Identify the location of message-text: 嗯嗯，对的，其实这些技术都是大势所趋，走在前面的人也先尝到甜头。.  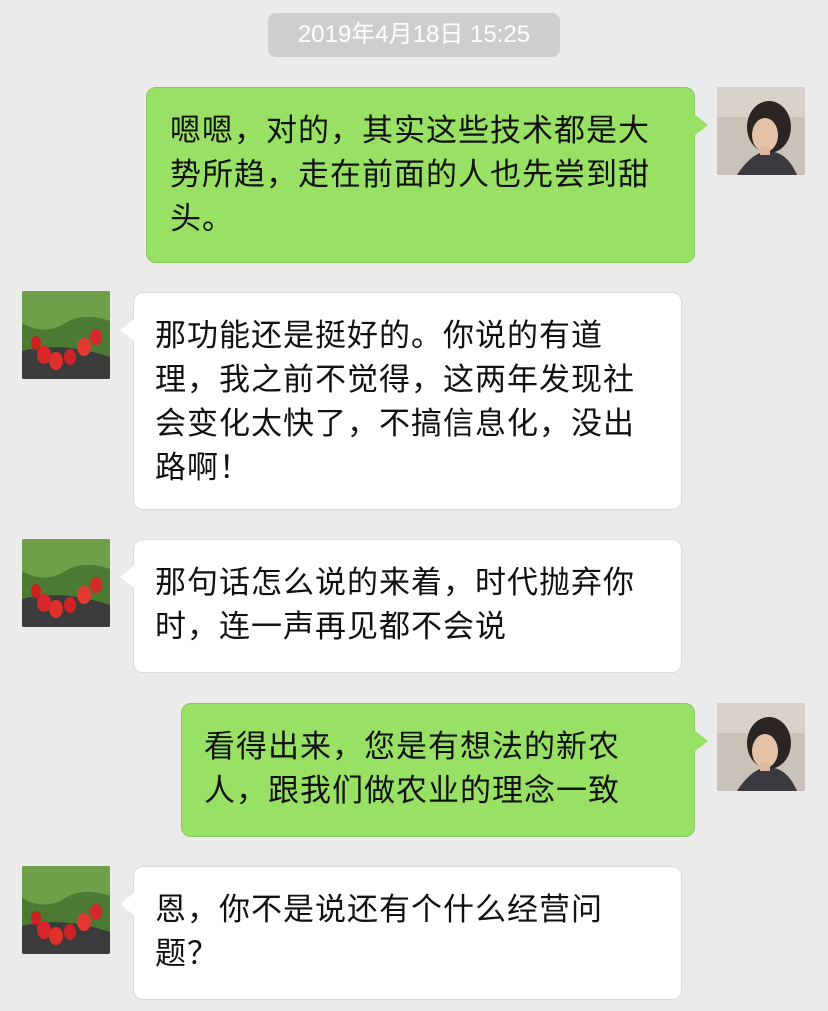
(410, 175).